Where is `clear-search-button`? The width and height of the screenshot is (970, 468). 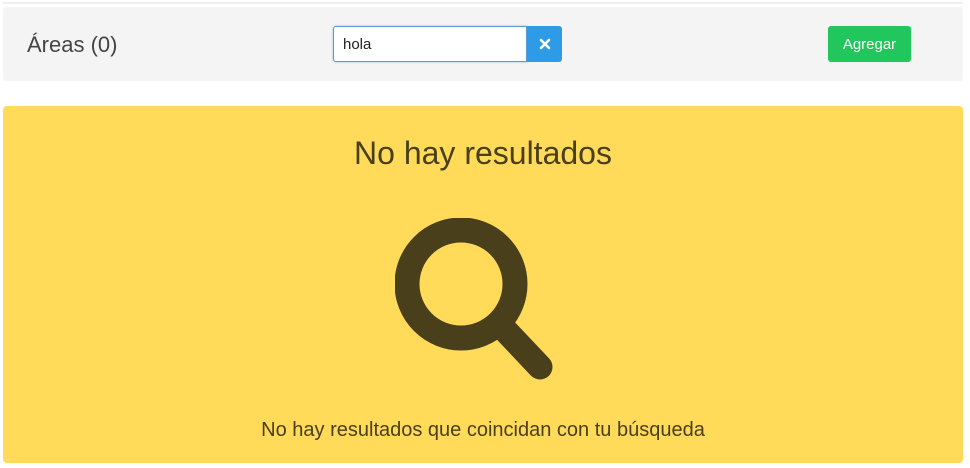
clear-search-button is located at coordinates (544, 44).